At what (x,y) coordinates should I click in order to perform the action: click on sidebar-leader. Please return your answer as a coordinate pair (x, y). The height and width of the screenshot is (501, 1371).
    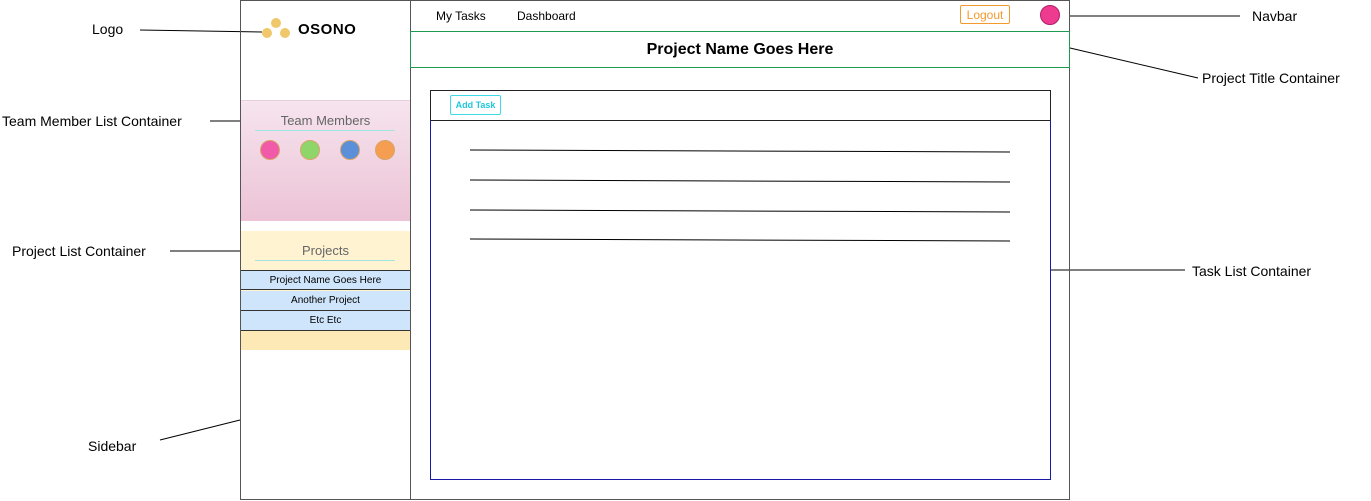
    Looking at the image, I should click on (200, 430).